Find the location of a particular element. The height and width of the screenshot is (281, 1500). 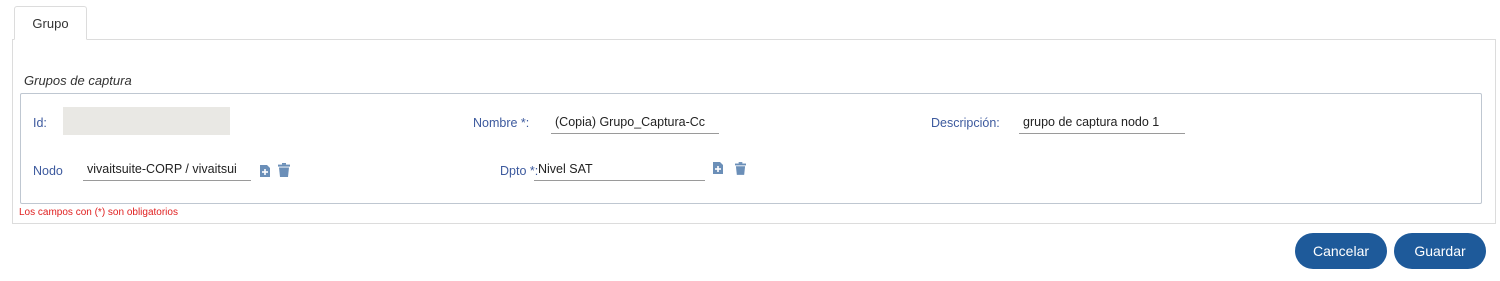

dpto-delete-button is located at coordinates (740, 168).